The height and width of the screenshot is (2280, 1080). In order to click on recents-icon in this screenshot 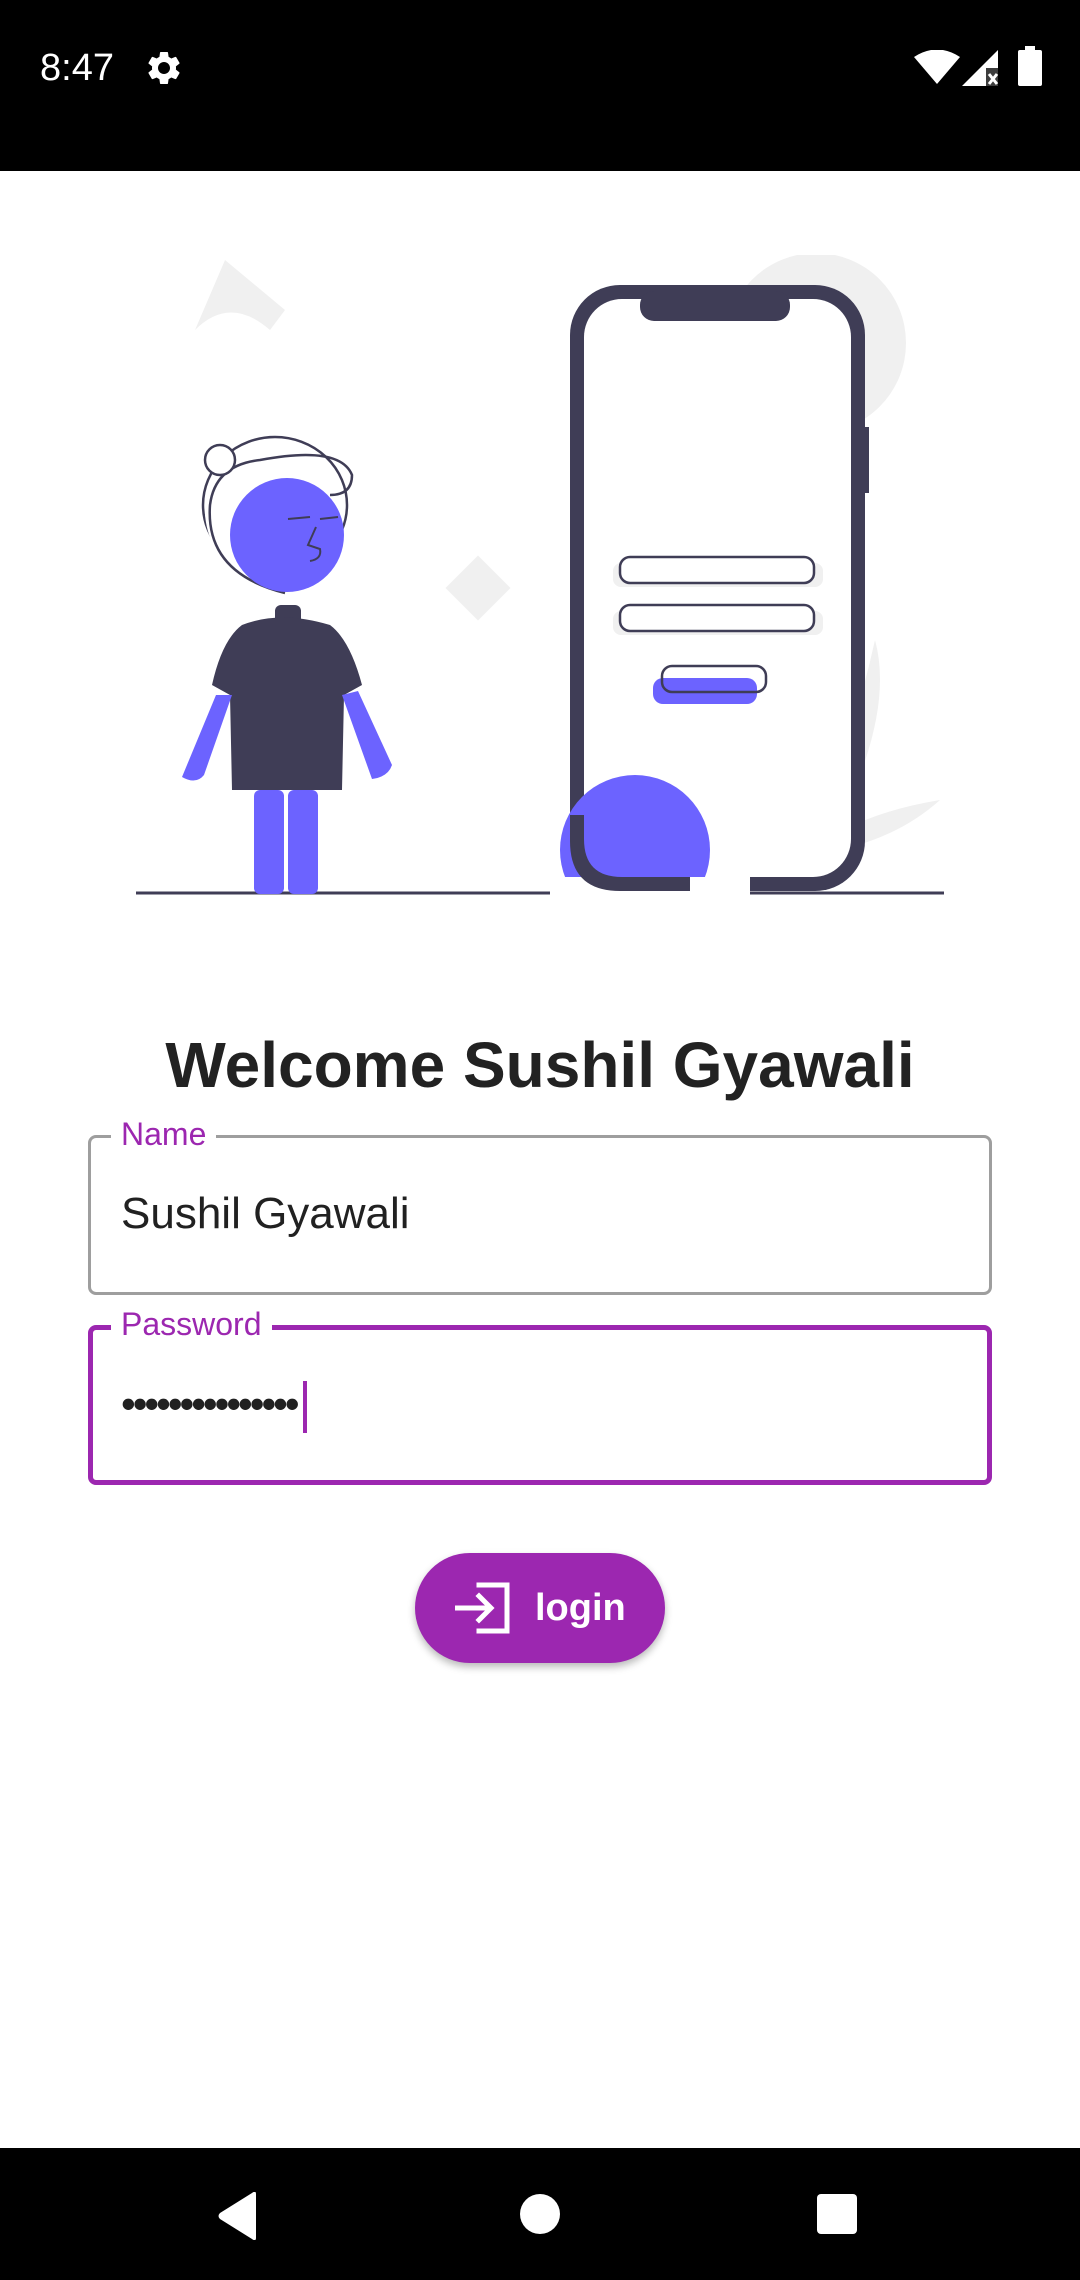, I will do `click(837, 2214)`.